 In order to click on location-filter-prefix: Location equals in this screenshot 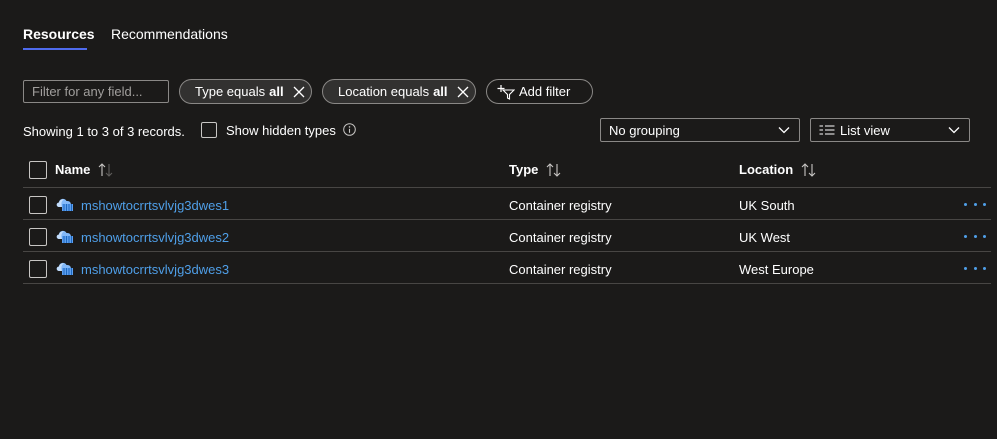, I will do `click(384, 91)`.